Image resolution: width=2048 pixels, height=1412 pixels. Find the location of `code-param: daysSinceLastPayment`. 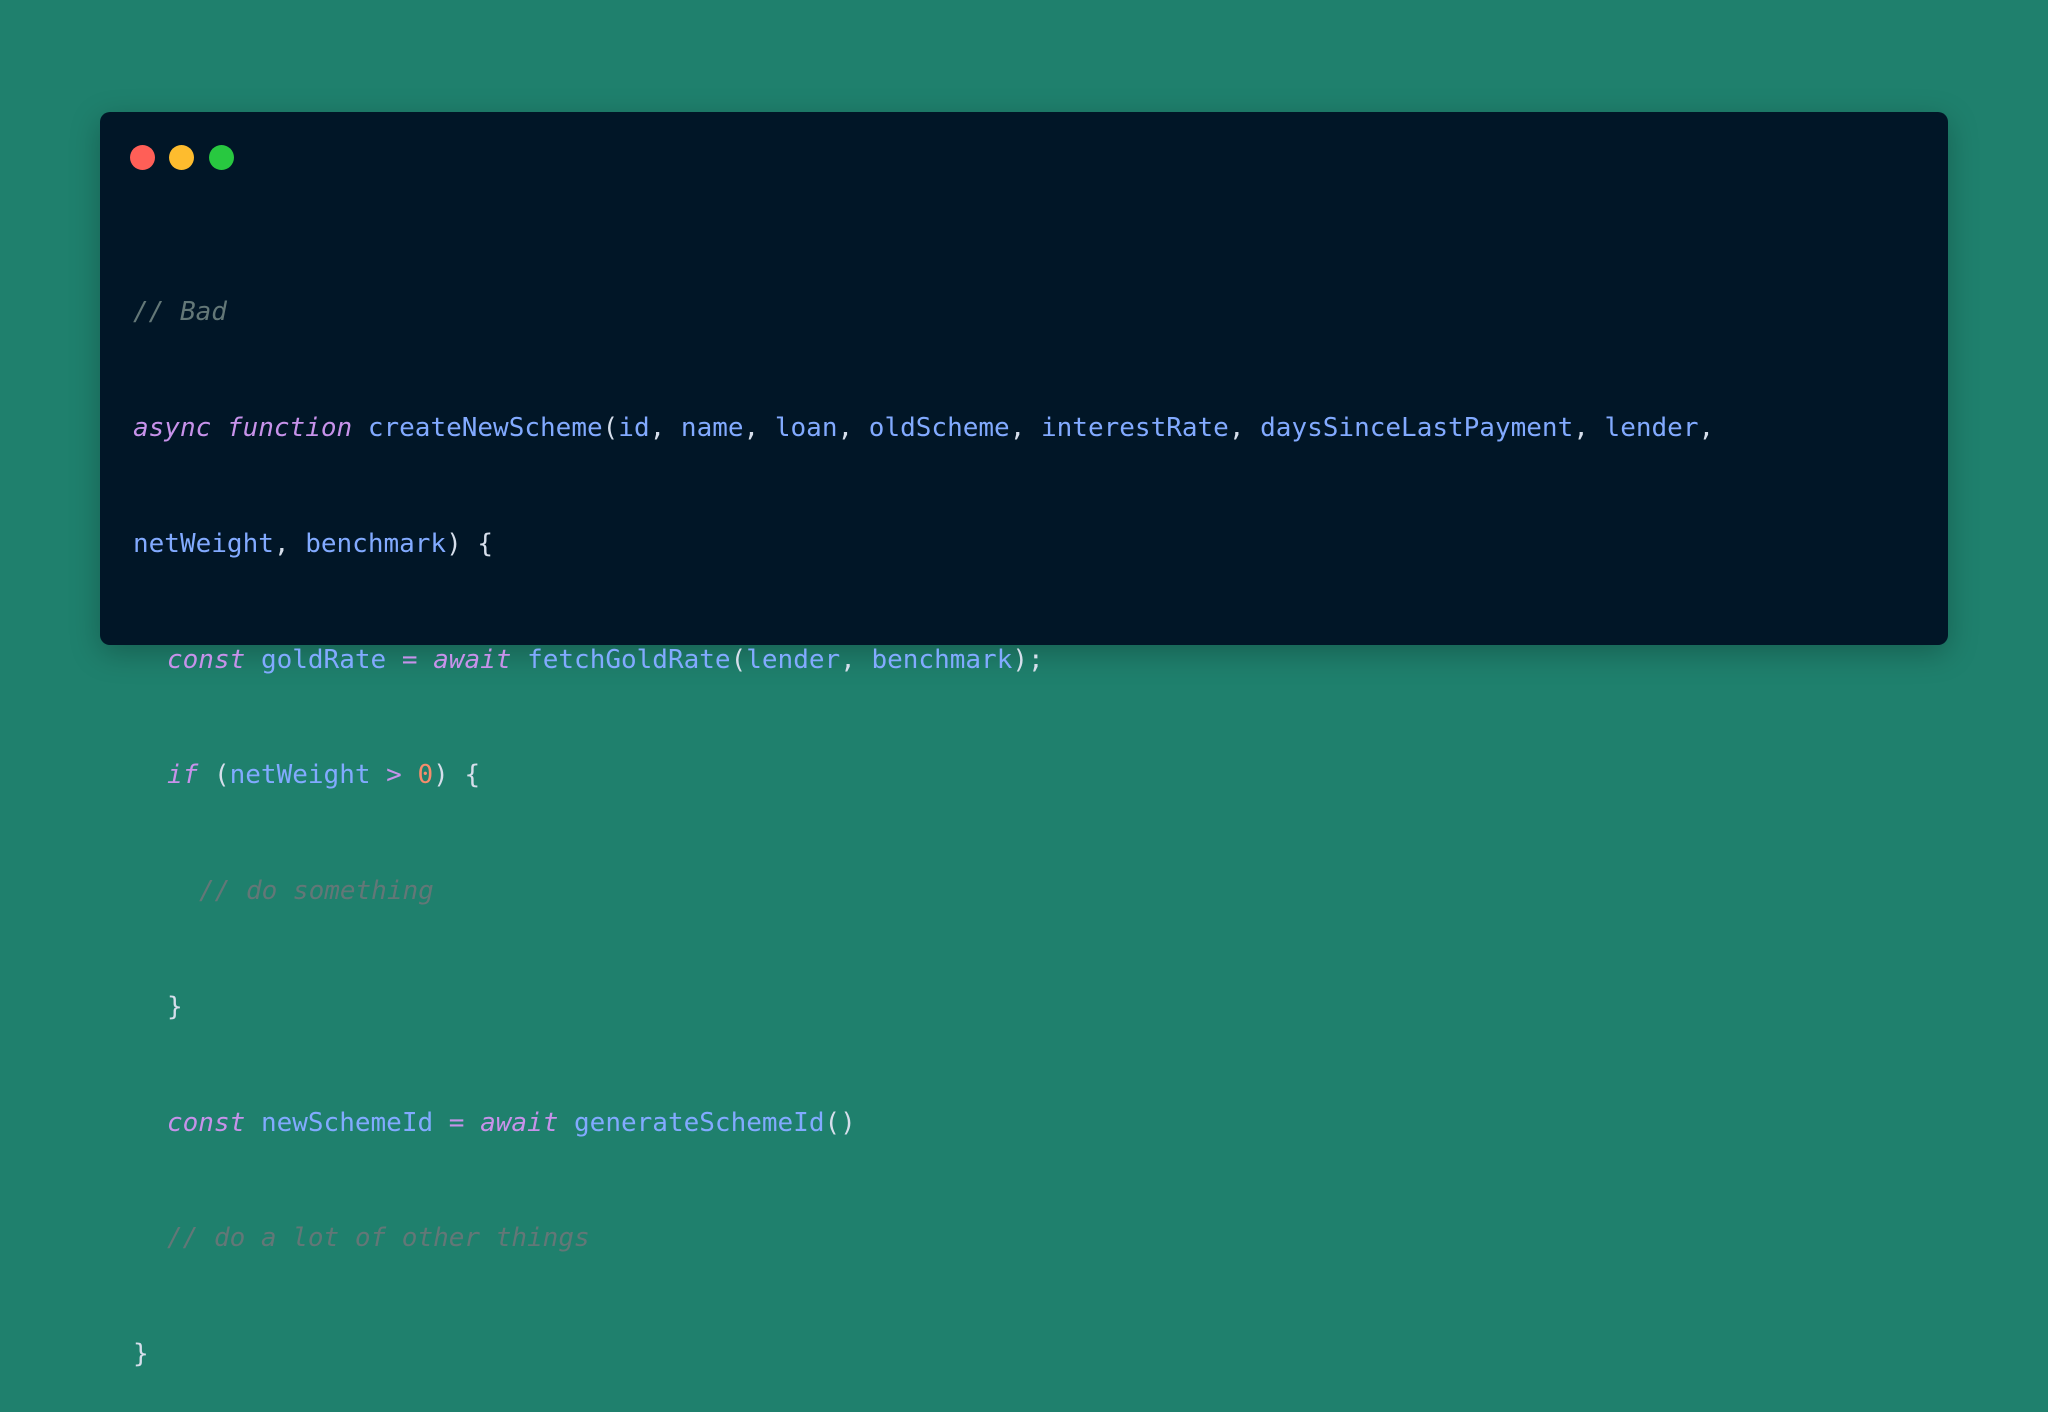

code-param: daysSinceLastPayment is located at coordinates (1417, 427).